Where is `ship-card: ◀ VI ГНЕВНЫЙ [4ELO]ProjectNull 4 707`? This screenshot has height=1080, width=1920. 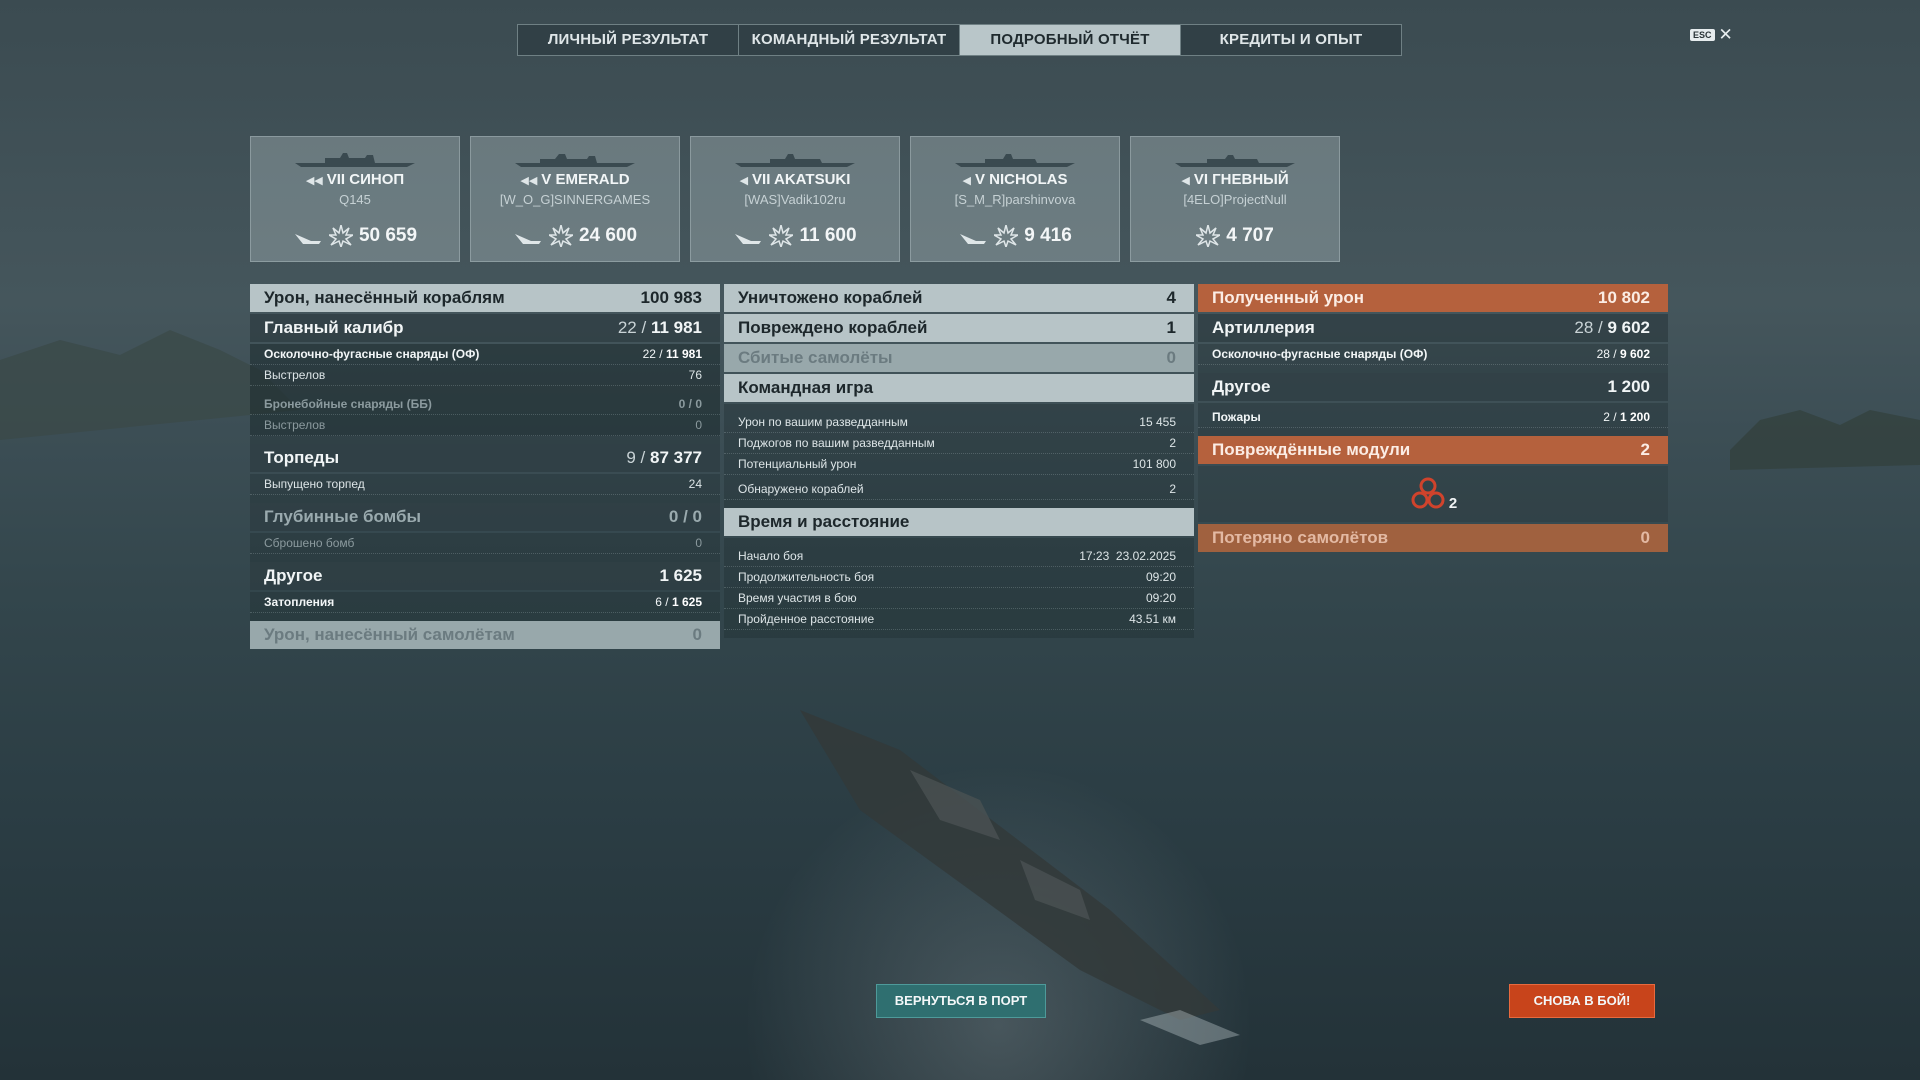
ship-card: ◀ VI ГНЕВНЫЙ [4ELO]ProjectNull 4 707 is located at coordinates (1235, 199).